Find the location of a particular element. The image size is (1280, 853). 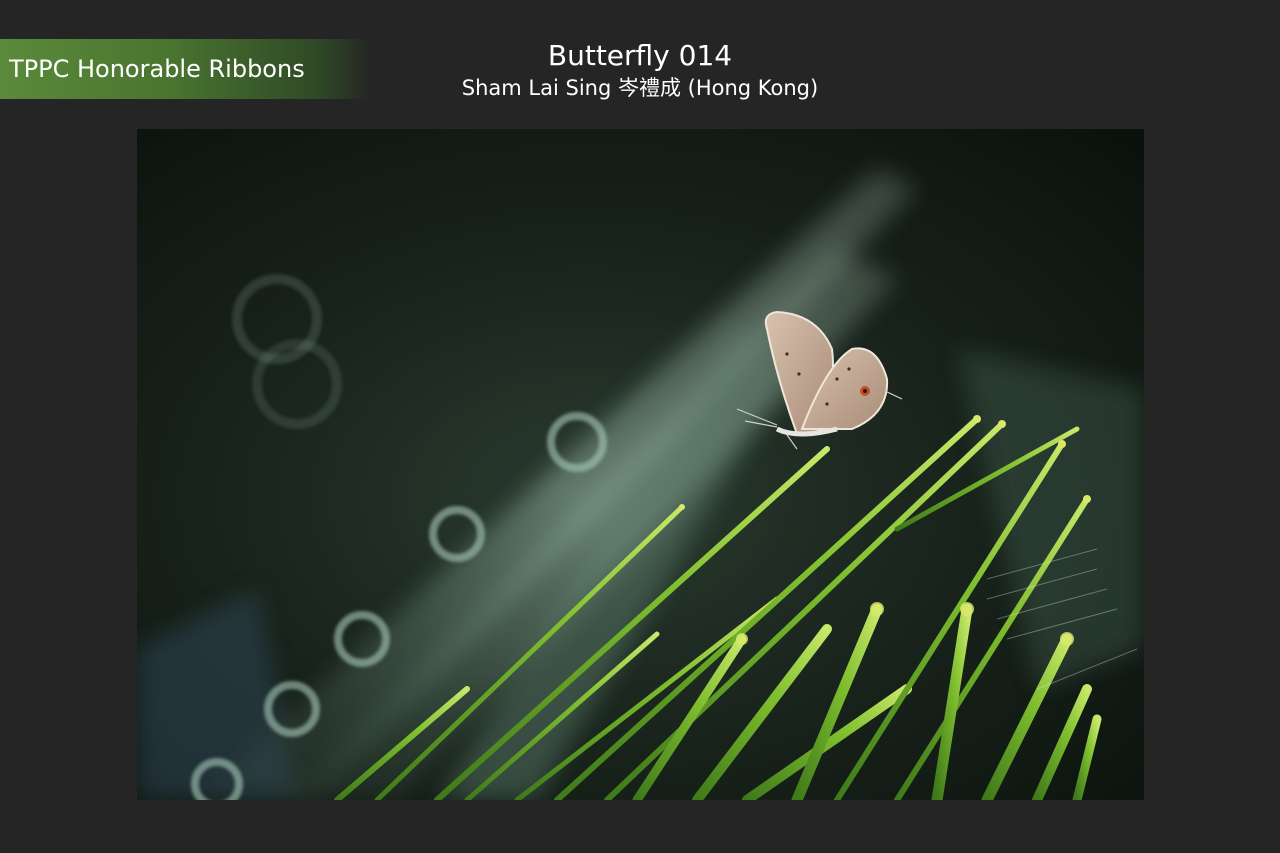

photographer-credit: Sham Lai Sing 岑禮成 (Hong Kong) is located at coordinates (640, 88).